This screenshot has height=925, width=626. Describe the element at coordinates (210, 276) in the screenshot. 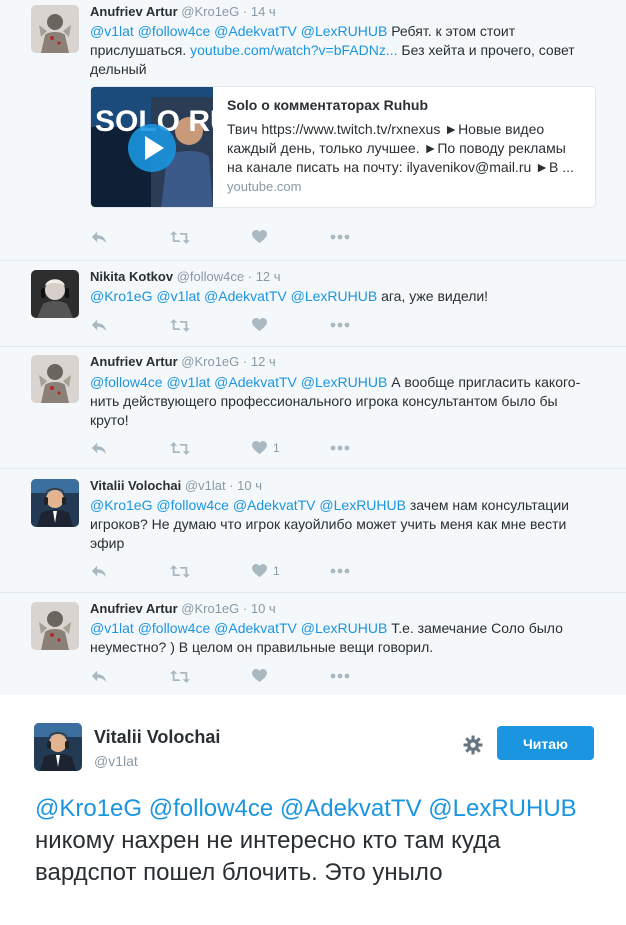

I see `author-handle: @follow4ce` at that location.